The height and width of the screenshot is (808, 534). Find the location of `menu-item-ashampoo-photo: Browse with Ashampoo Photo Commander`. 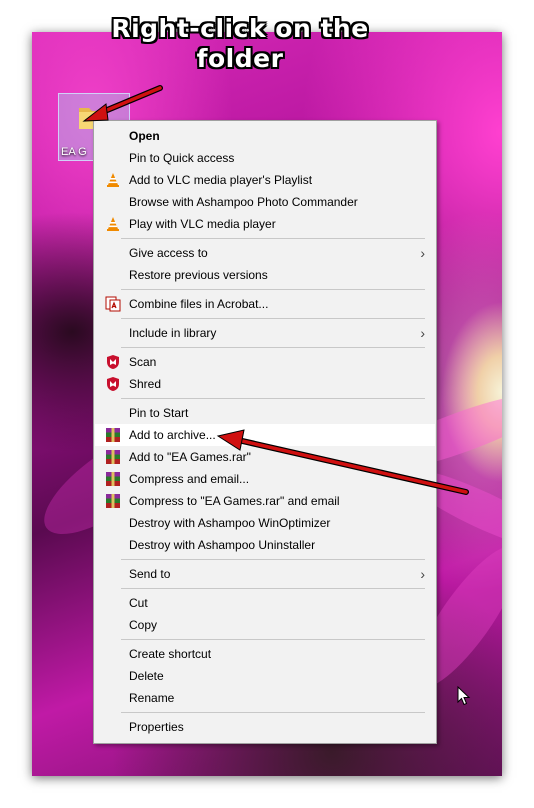

menu-item-ashampoo-photo: Browse with Ashampoo Photo Commander is located at coordinates (265, 202).